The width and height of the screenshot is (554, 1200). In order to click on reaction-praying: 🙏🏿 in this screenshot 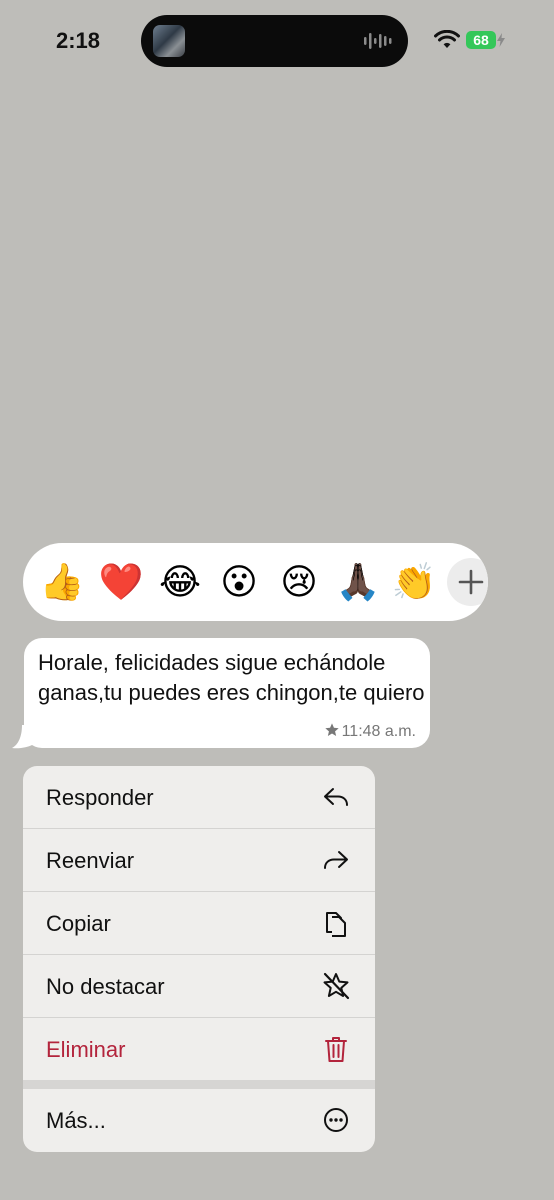, I will do `click(358, 582)`.